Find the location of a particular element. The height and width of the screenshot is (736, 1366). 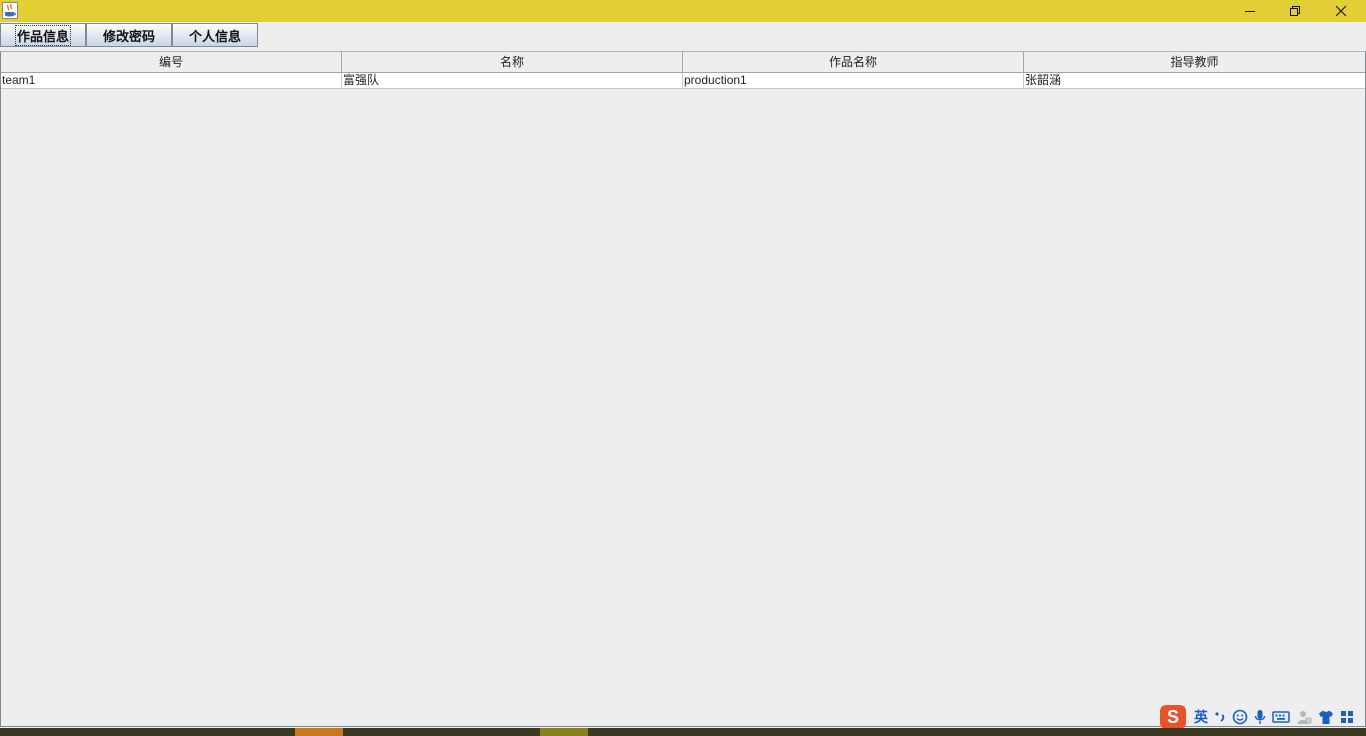

cell-name: 富强队 is located at coordinates (512, 80).